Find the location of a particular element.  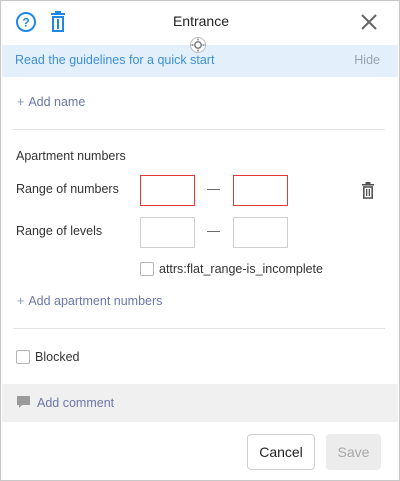

add-comment-button: Add comment is located at coordinates (75, 403).